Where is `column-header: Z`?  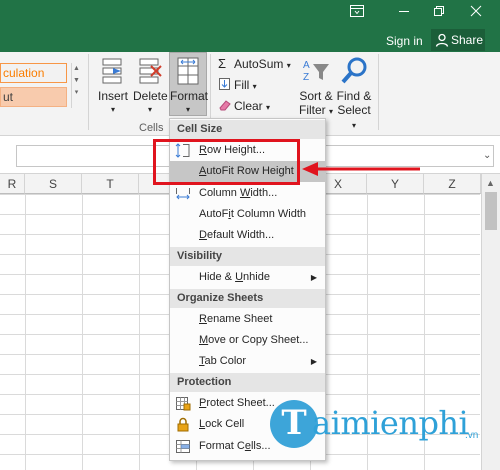
column-header: Z is located at coordinates (452, 184).